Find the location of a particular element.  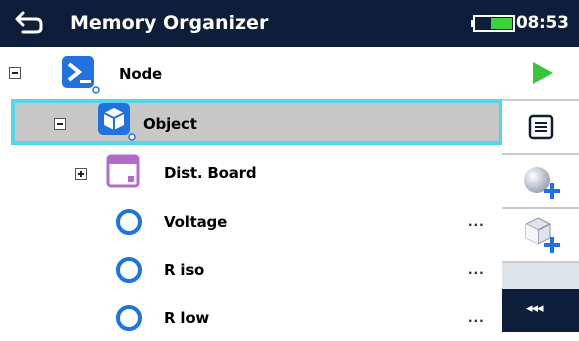

tree-row-node: Node is located at coordinates (251, 71).